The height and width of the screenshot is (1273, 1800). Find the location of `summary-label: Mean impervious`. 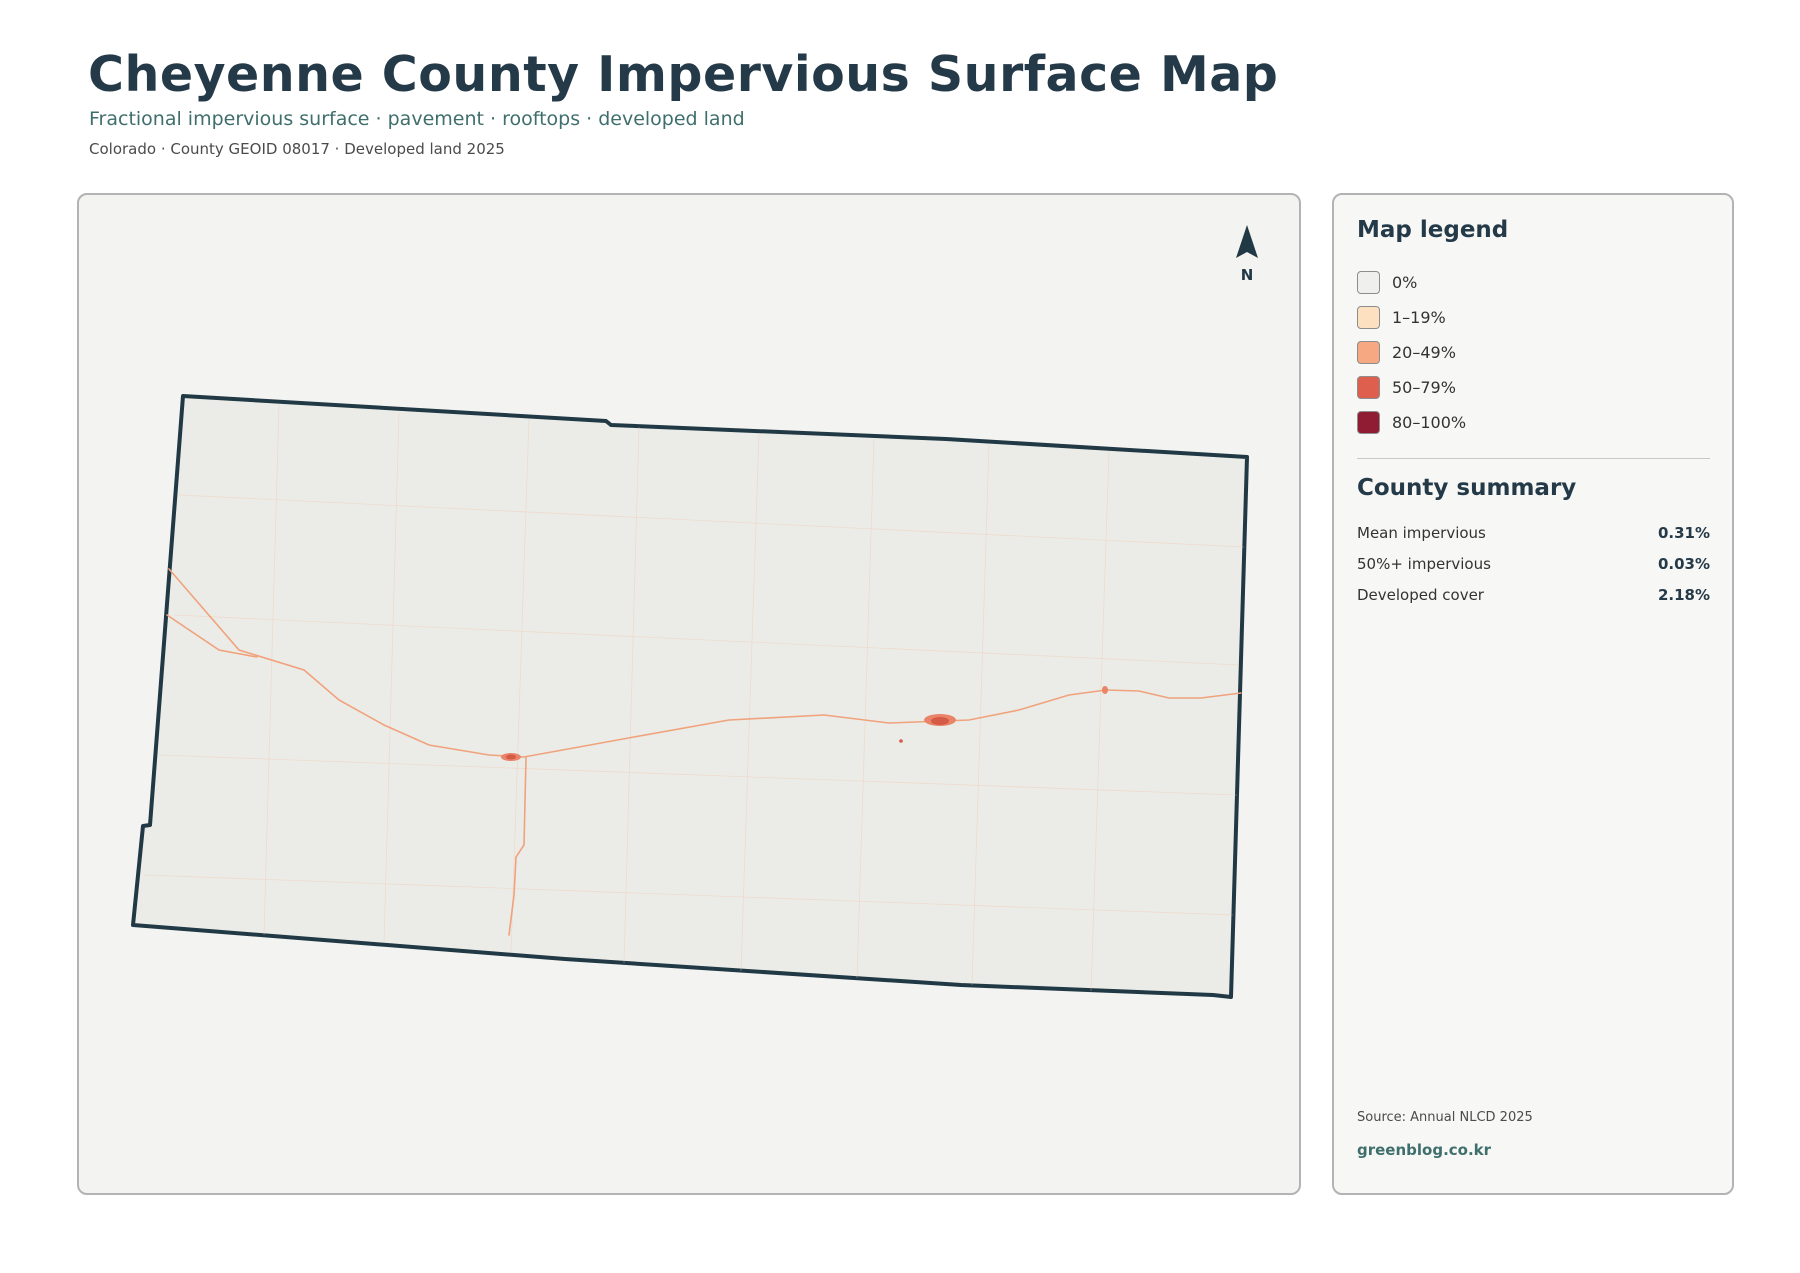

summary-label: Mean impervious is located at coordinates (1421, 532).